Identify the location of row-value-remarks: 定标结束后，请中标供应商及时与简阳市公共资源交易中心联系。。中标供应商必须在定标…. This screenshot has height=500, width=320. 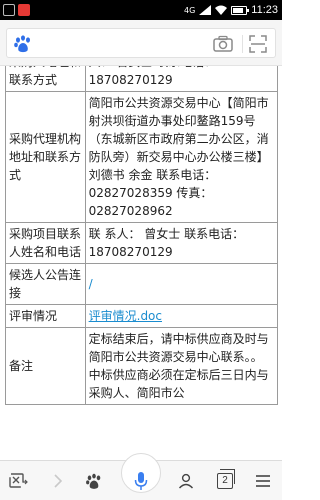
(181, 366).